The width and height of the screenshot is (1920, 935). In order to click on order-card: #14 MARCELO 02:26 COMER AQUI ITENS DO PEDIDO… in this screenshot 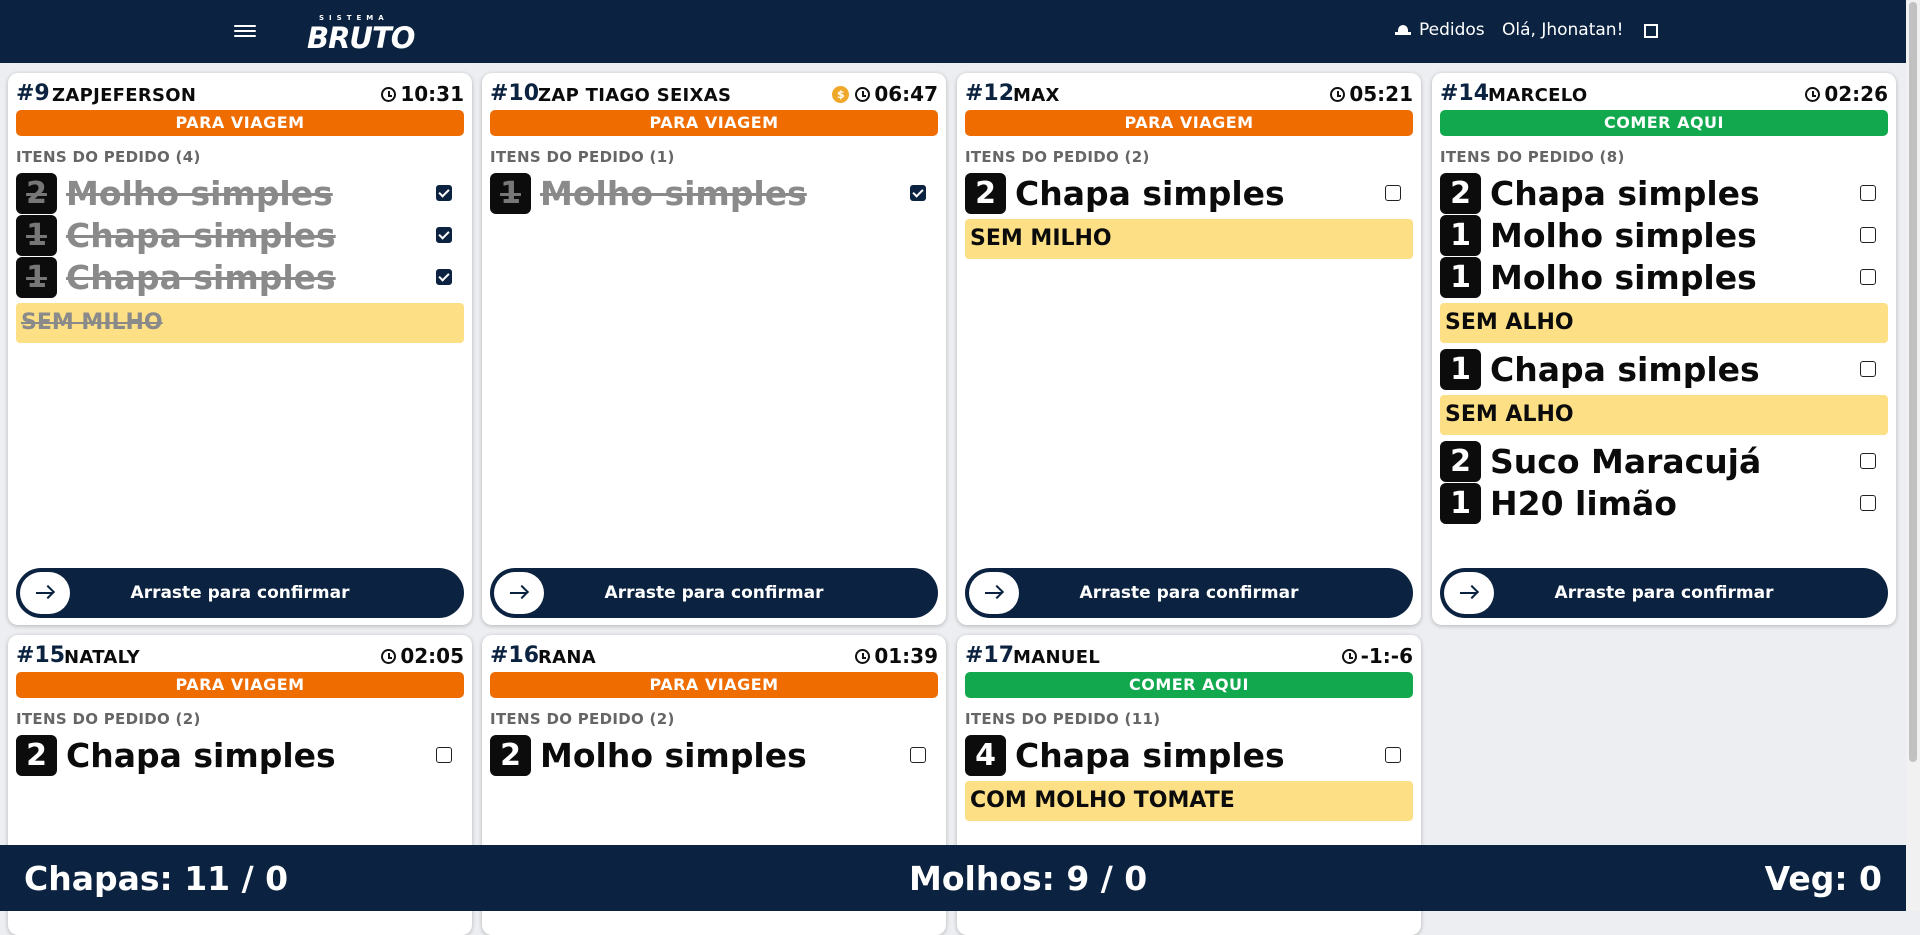, I will do `click(1664, 349)`.